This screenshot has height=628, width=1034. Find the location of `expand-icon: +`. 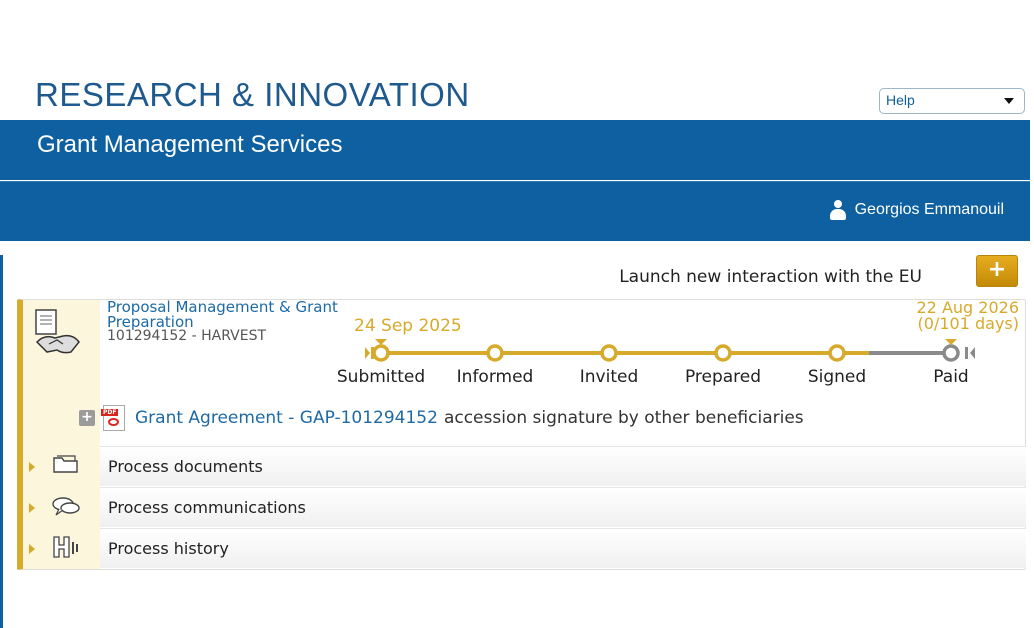

expand-icon: + is located at coordinates (87, 418).